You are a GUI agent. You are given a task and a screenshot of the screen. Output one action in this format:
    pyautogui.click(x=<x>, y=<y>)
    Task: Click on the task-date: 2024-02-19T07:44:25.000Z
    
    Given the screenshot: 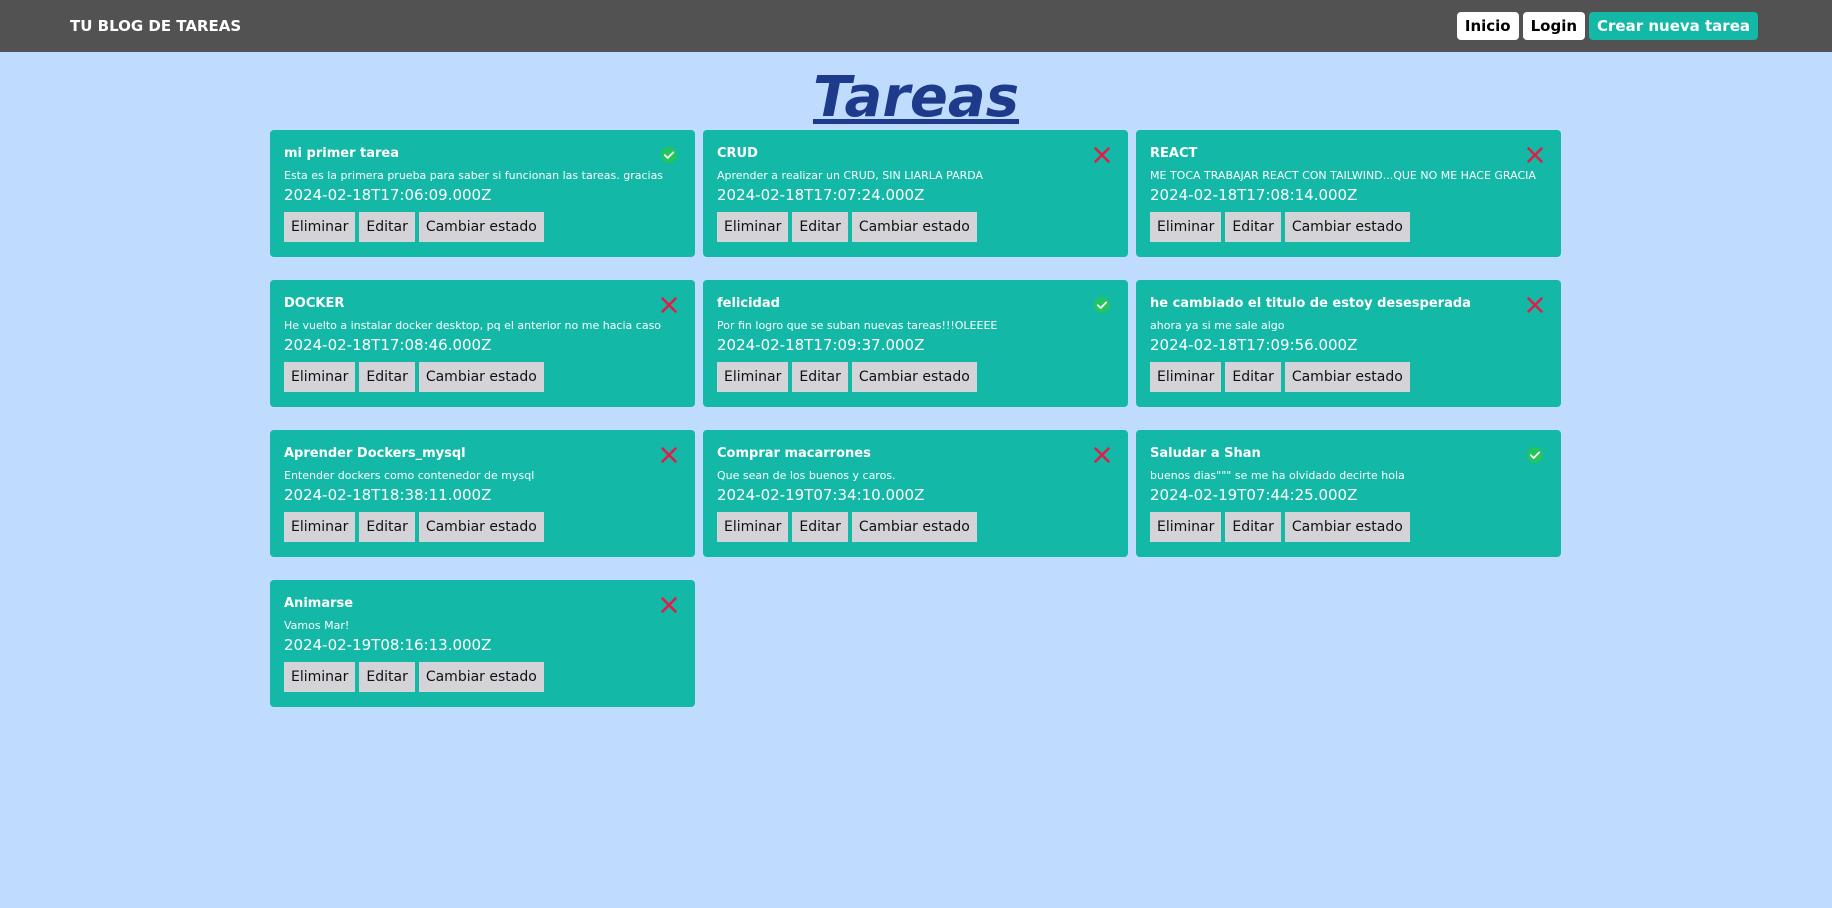 What is the action you would take?
    pyautogui.click(x=1254, y=495)
    